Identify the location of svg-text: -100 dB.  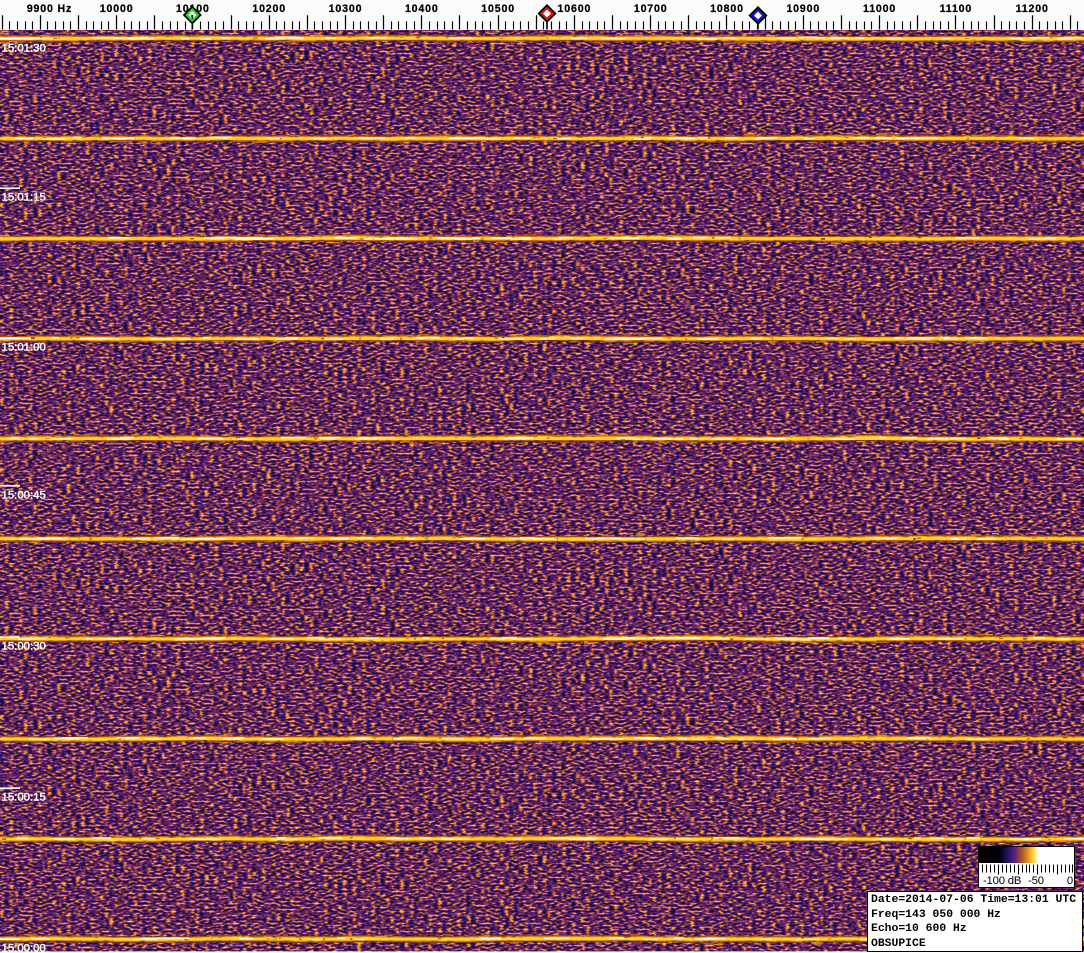
(1002, 881).